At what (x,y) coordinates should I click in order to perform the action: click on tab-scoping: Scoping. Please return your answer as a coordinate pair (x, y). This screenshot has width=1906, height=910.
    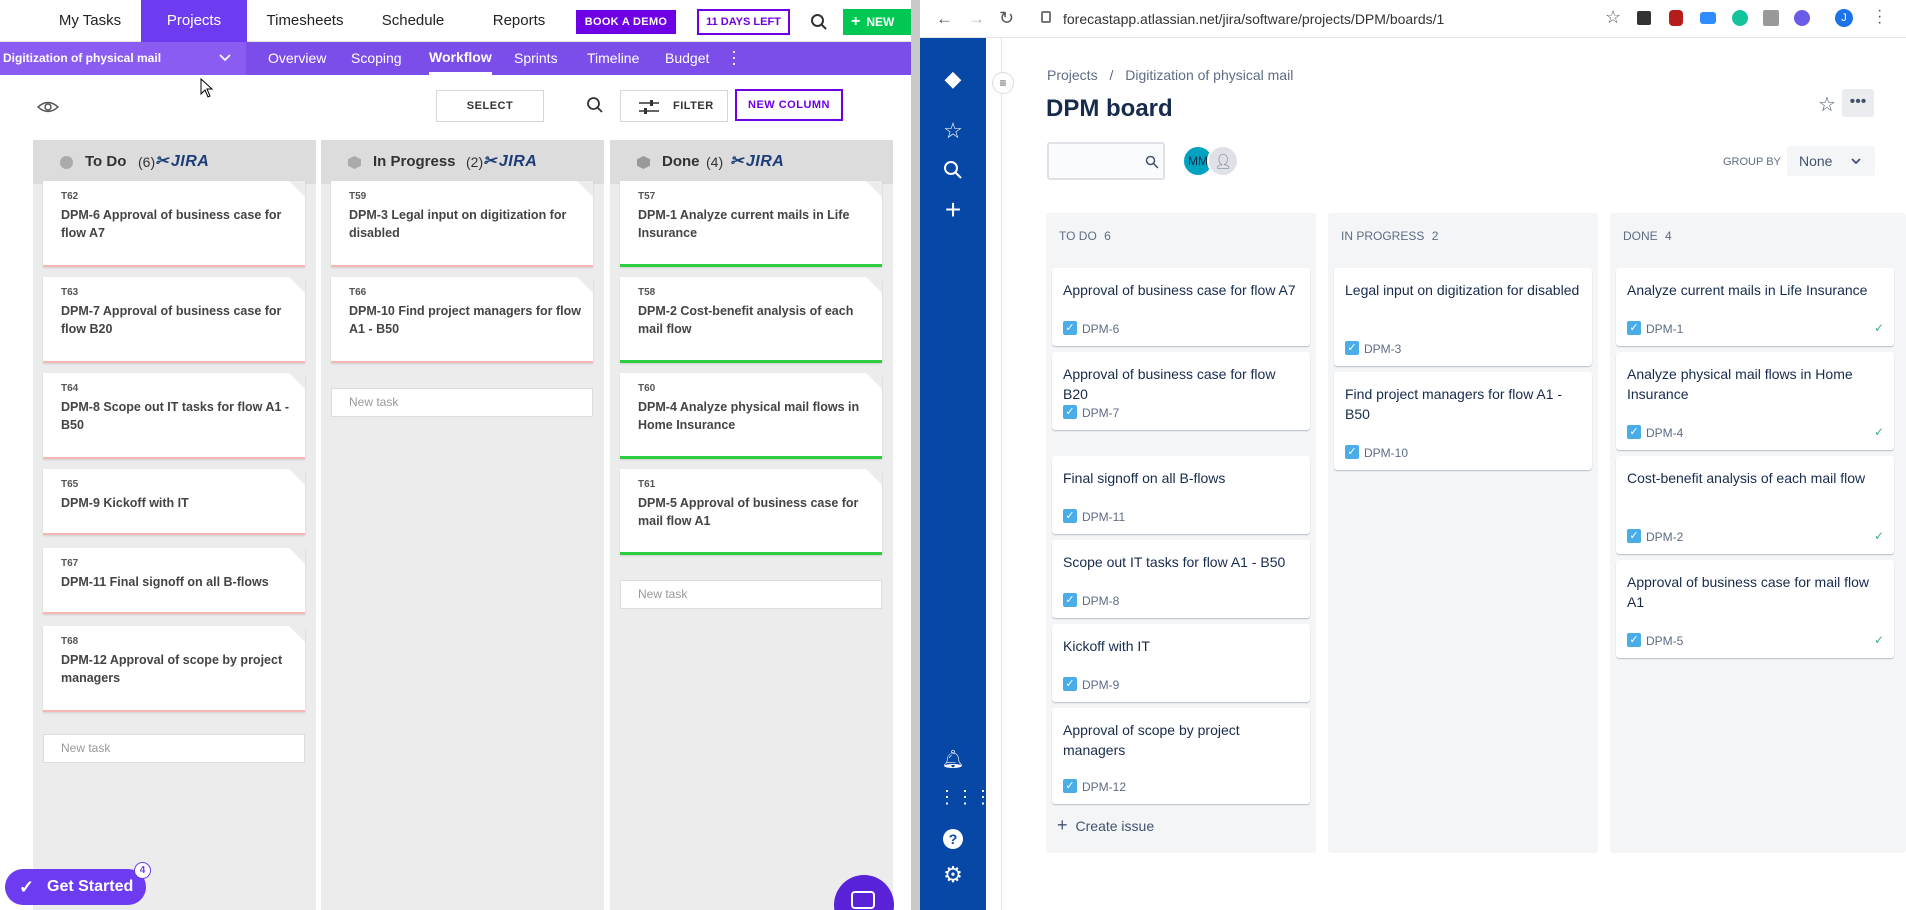
    Looking at the image, I should click on (376, 58).